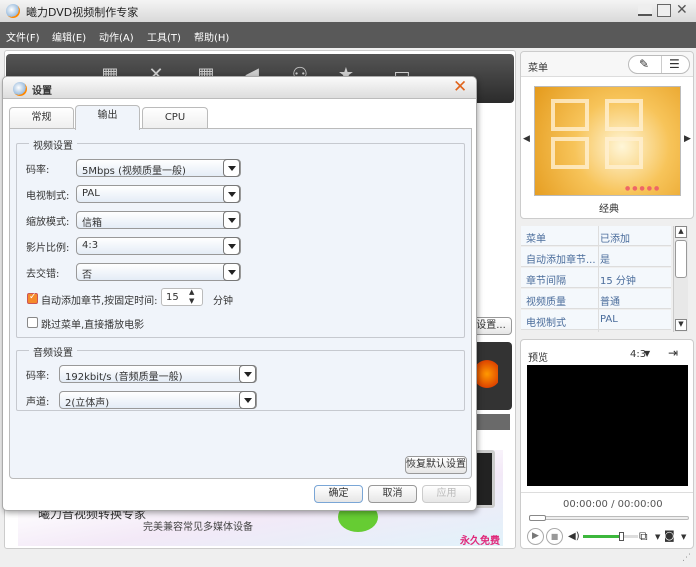 Image resolution: width=696 pixels, height=567 pixels. Describe the element at coordinates (348, 11) in the screenshot. I see `title-bar: 曦力DVD视频制作专家 ✕` at that location.